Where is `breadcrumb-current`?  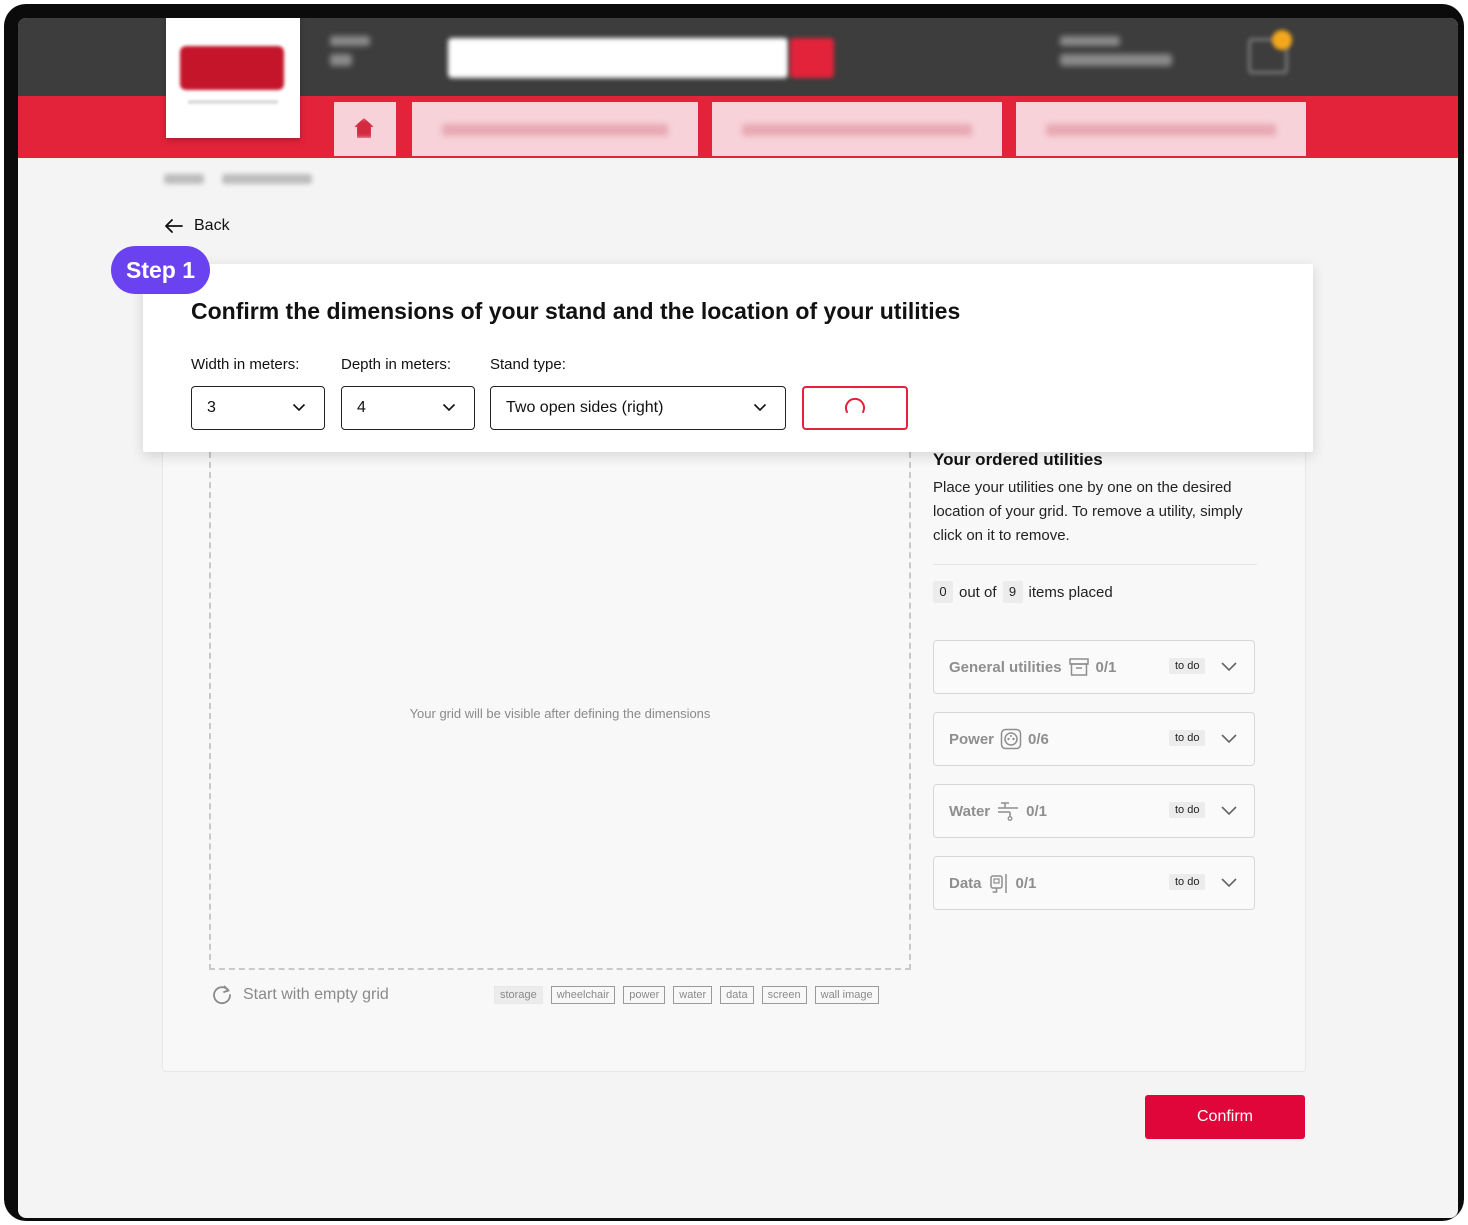 breadcrumb-current is located at coordinates (267, 179).